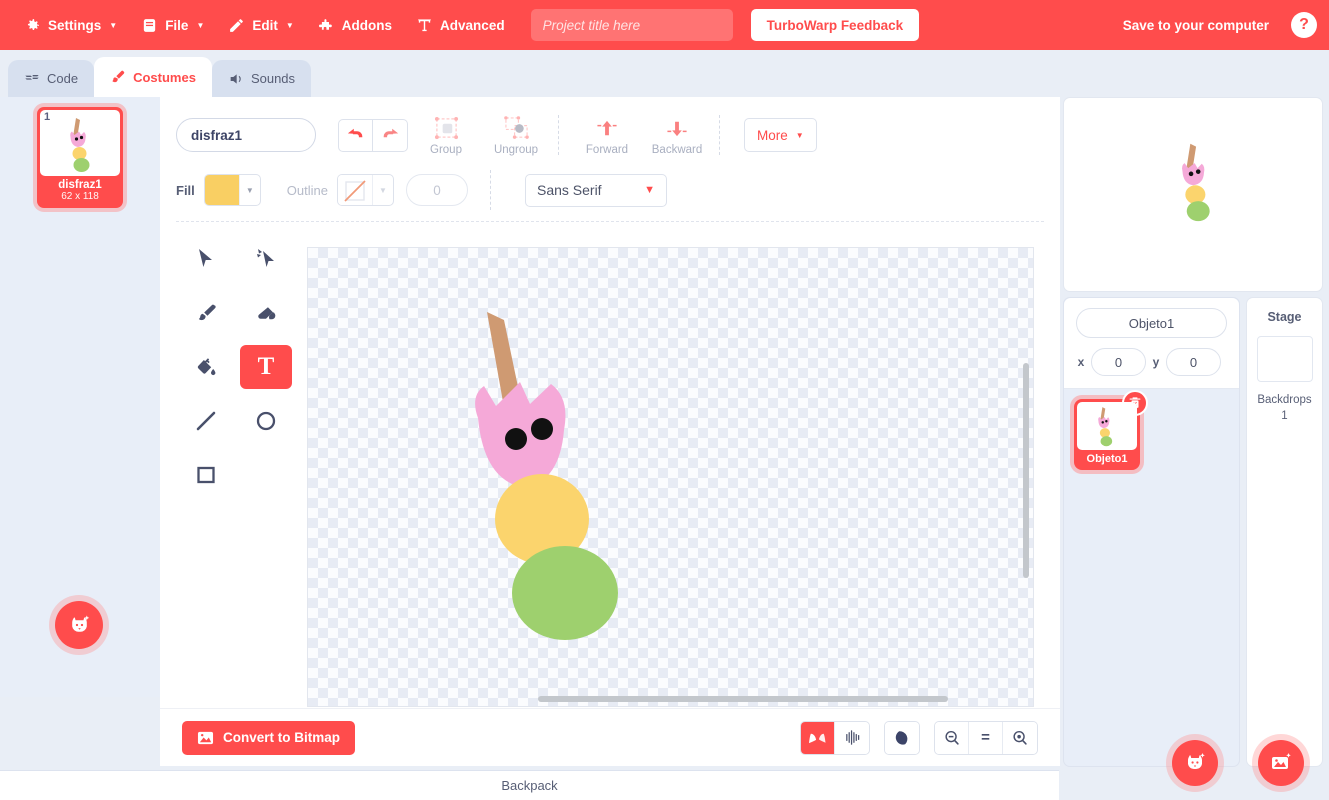 This screenshot has width=1329, height=800. I want to click on menu-item-file: File ▼, so click(172, 25).